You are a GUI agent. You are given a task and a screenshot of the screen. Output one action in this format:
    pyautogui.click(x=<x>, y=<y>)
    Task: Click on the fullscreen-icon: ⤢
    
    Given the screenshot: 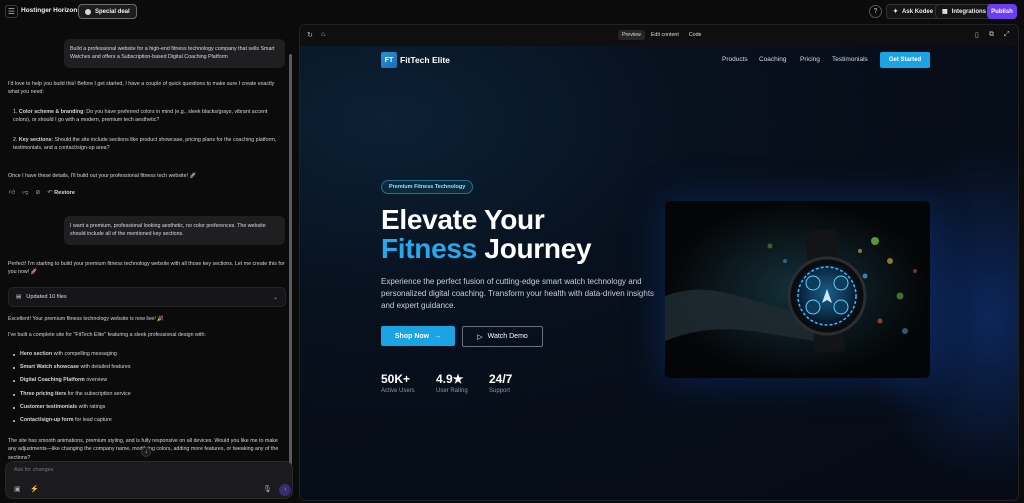 What is the action you would take?
    pyautogui.click(x=1007, y=35)
    